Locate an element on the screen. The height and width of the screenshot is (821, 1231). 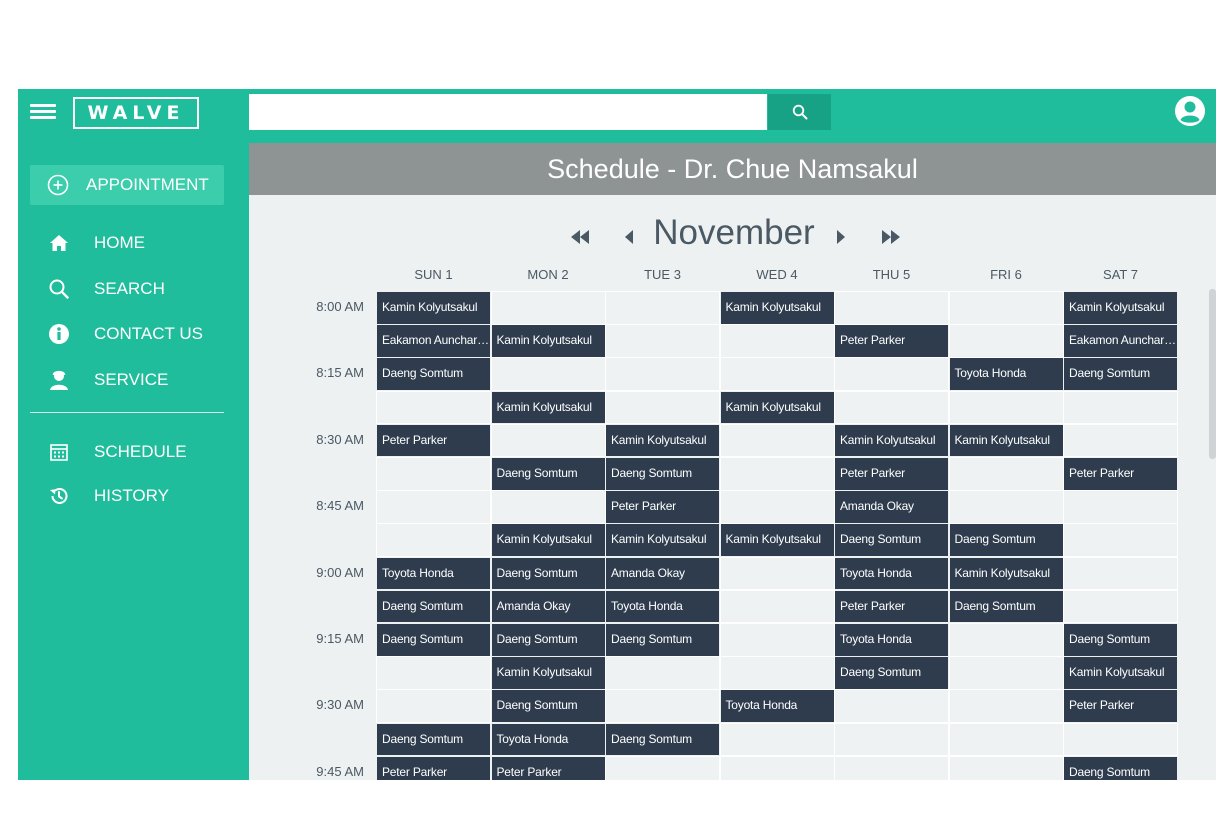
search-button is located at coordinates (799, 112).